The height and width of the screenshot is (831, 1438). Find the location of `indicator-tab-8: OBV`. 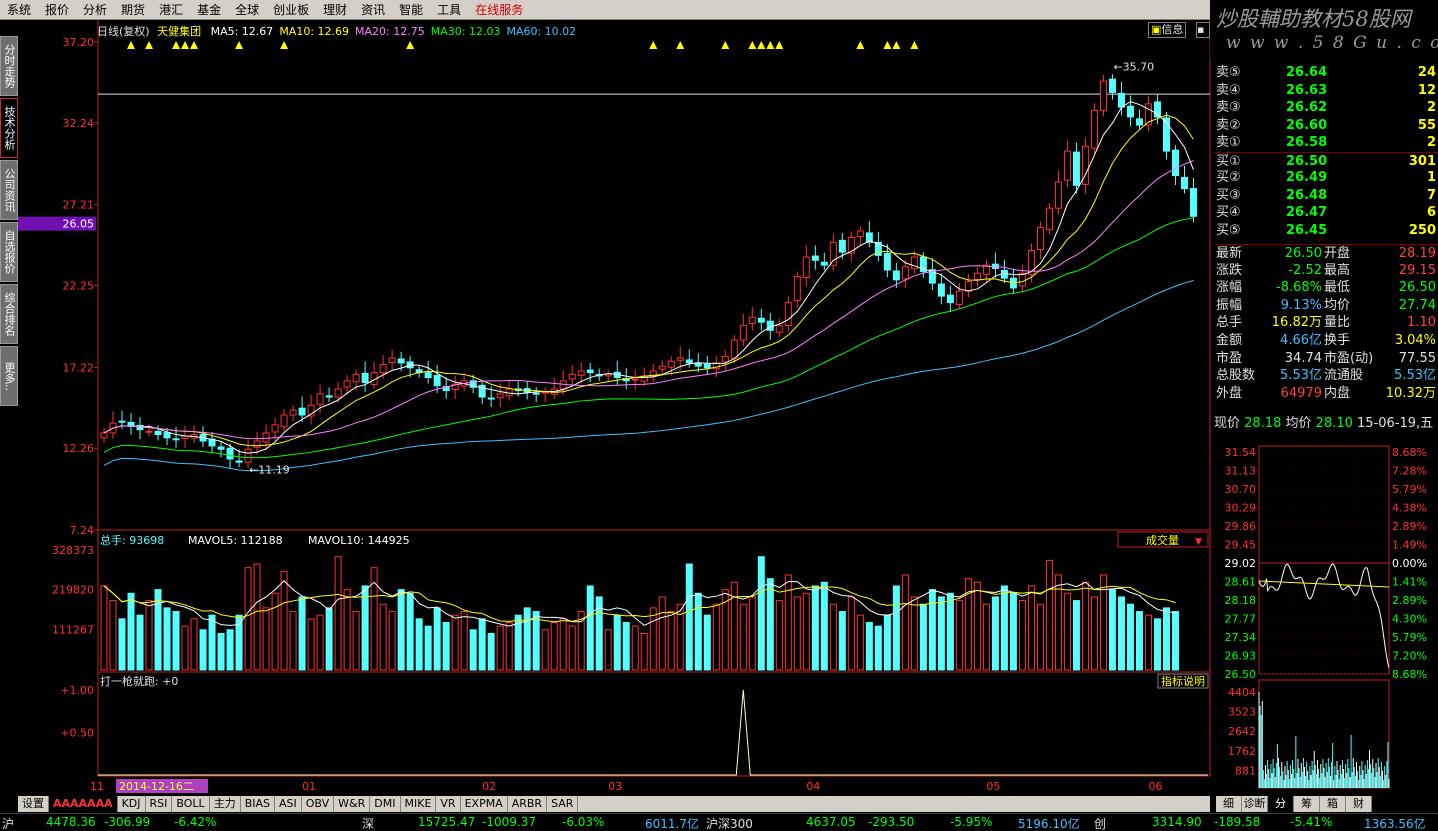

indicator-tab-8: OBV is located at coordinates (318, 804).